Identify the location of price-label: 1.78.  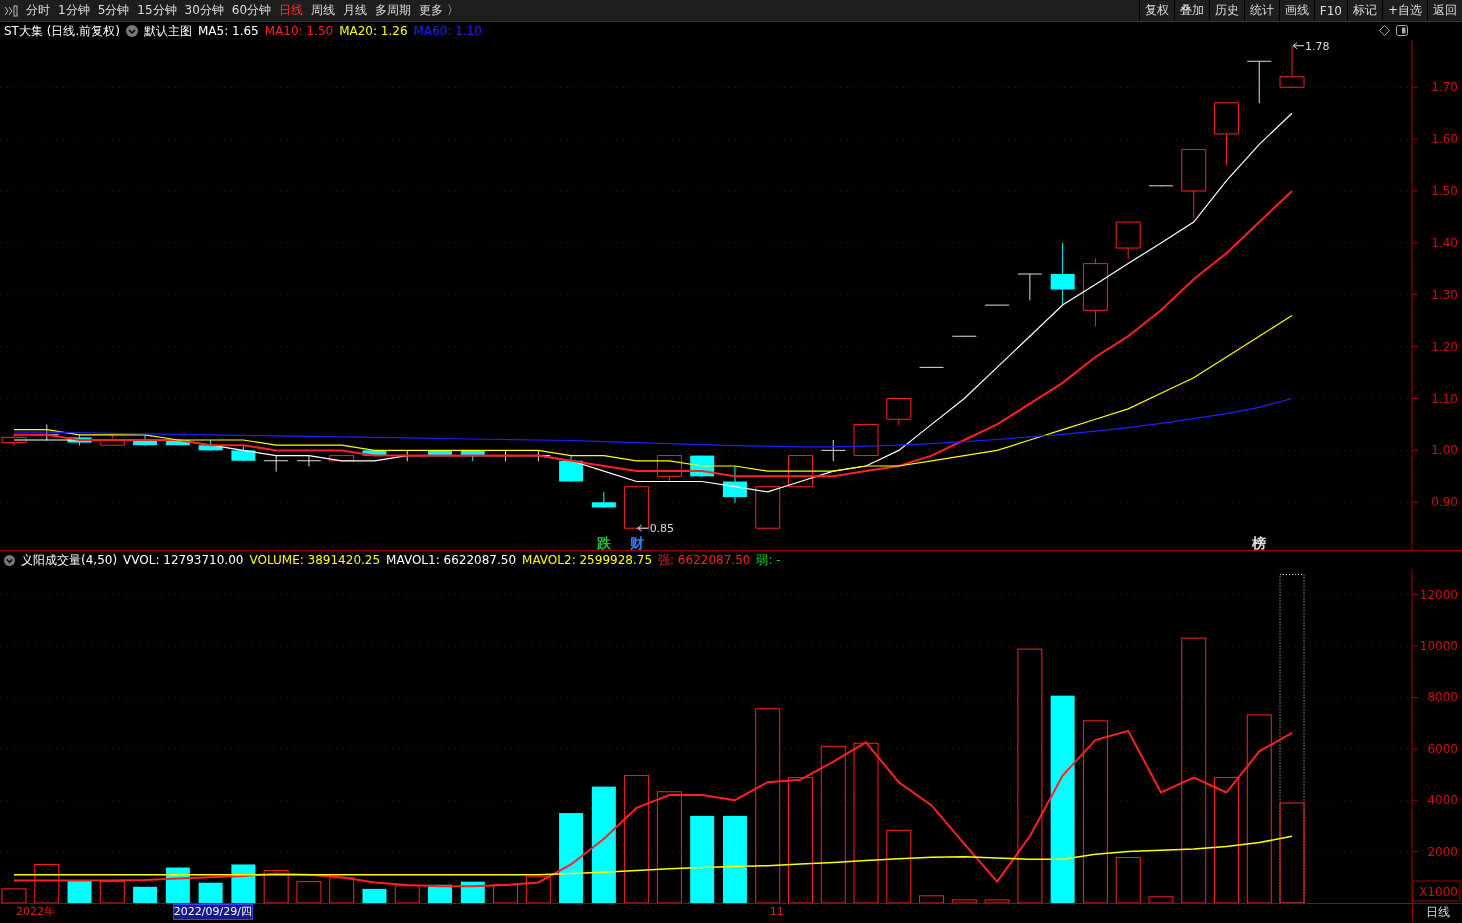
(1317, 46).